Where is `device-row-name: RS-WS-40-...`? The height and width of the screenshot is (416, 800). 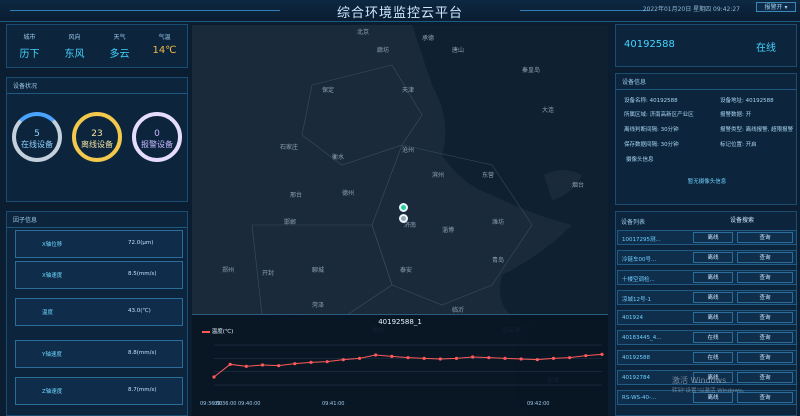
device-row-name: RS-WS-40-... is located at coordinates (639, 398).